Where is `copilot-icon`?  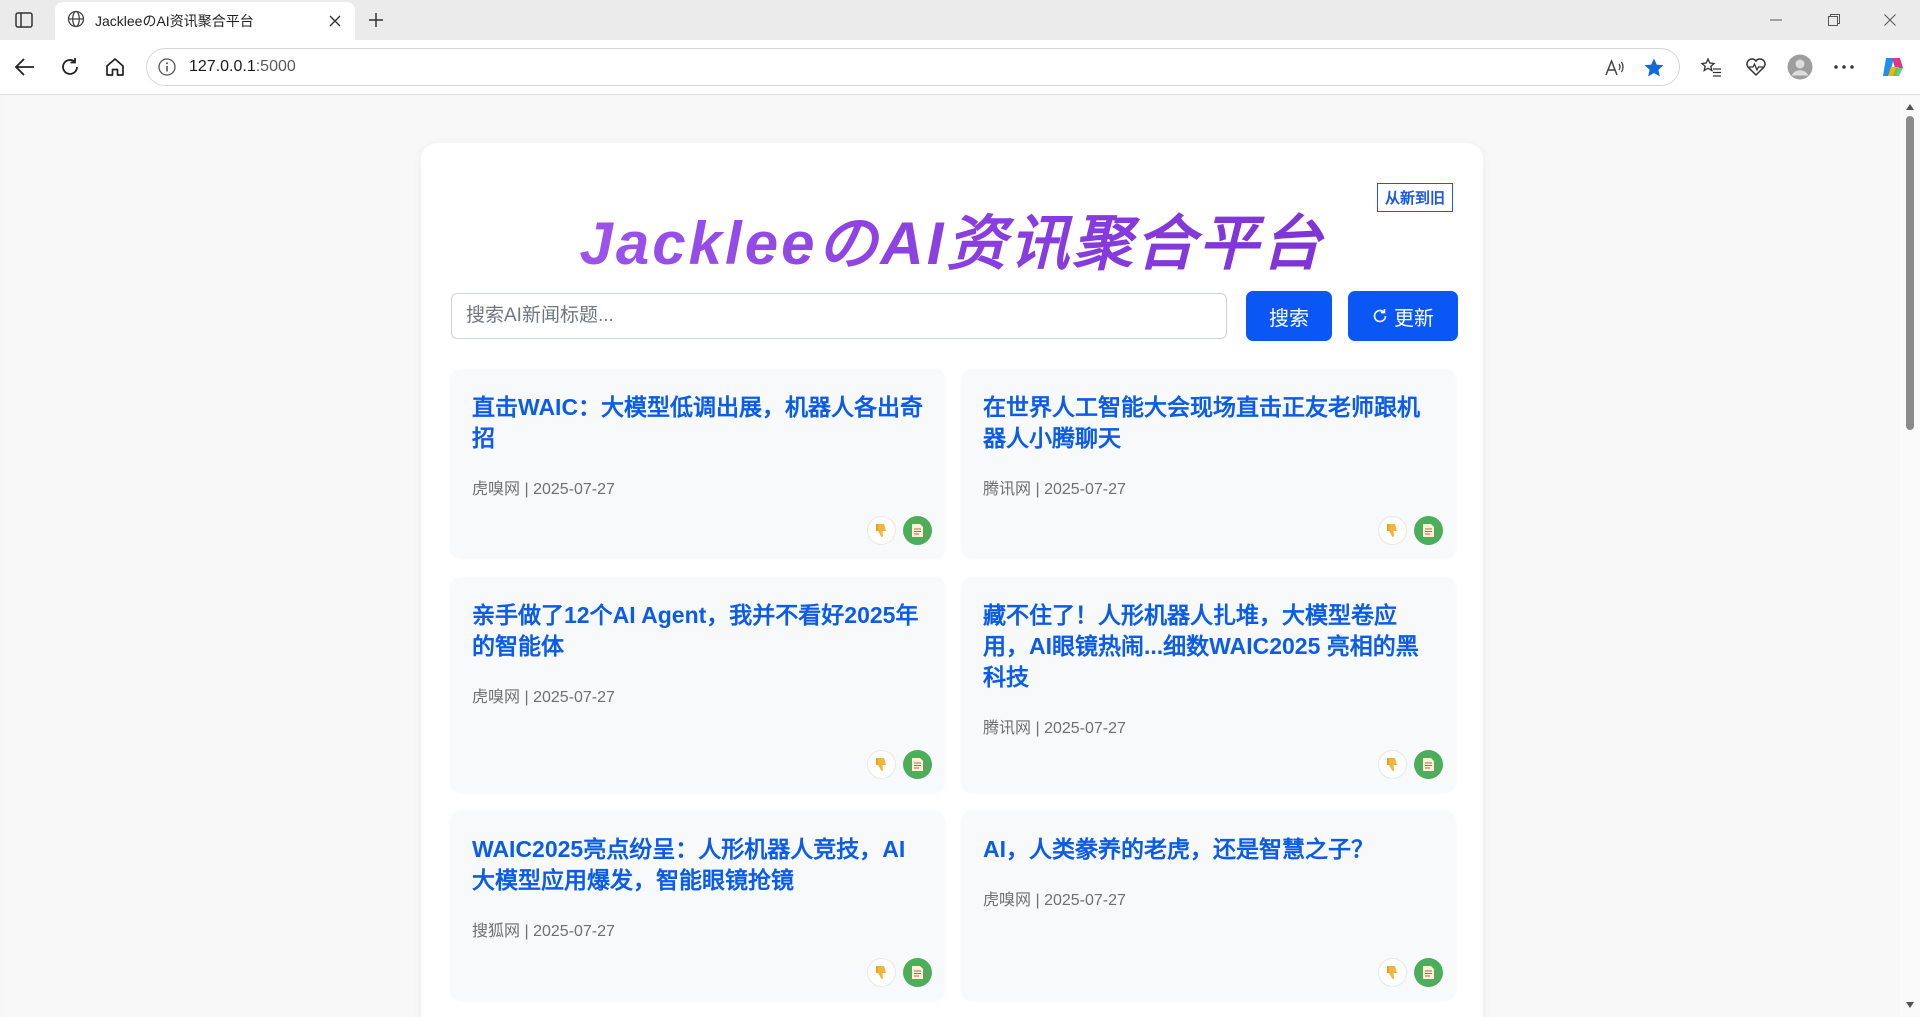
copilot-icon is located at coordinates (1893, 67).